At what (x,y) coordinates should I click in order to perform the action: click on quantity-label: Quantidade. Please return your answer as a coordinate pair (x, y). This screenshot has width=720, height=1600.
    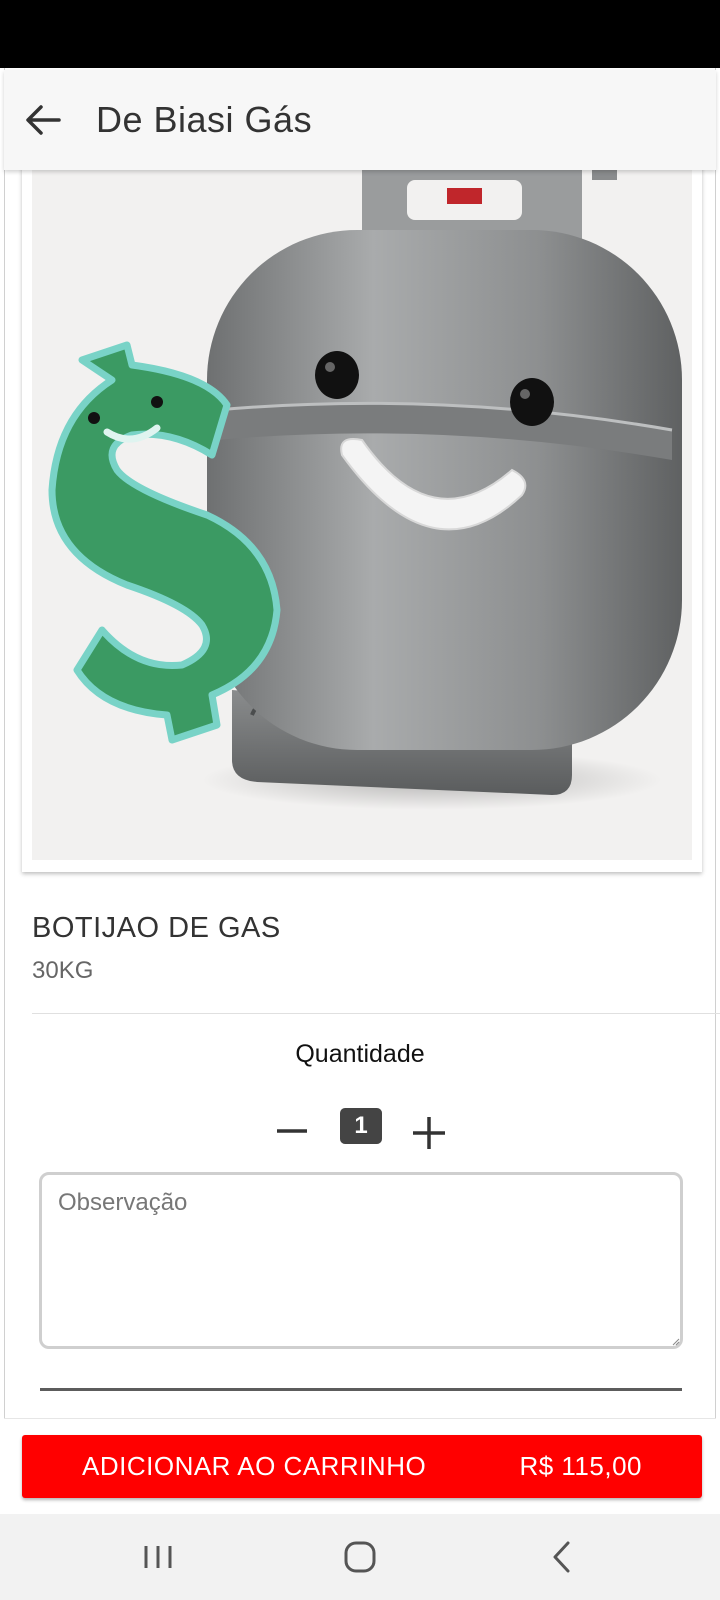
    Looking at the image, I should click on (360, 1054).